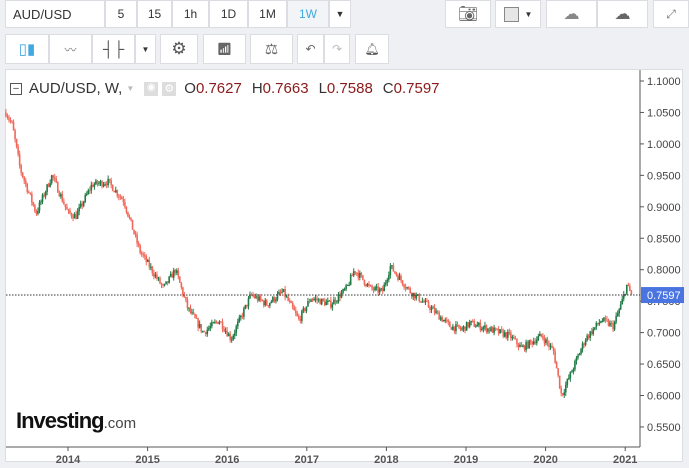 The width and height of the screenshot is (689, 468). I want to click on eye-icon: ◉, so click(151, 88).